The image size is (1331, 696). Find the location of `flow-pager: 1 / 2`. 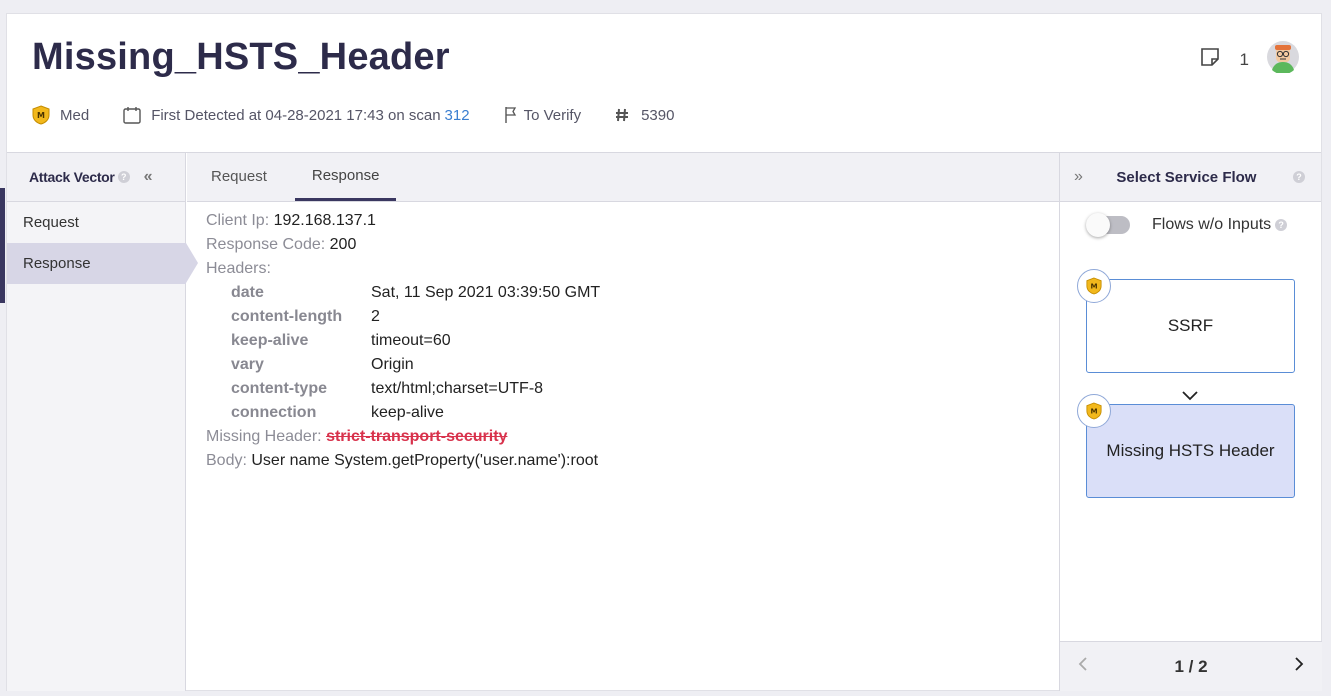

flow-pager: 1 / 2 is located at coordinates (1191, 666).